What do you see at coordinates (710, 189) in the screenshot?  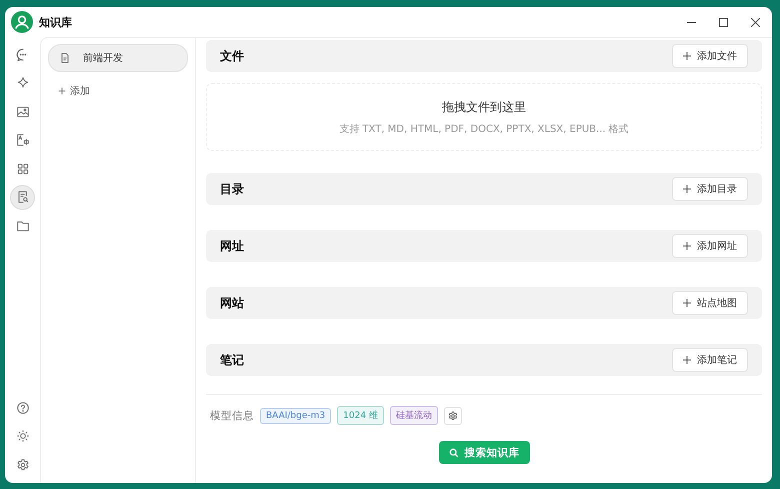 I see `add-button: 添加目录` at bounding box center [710, 189].